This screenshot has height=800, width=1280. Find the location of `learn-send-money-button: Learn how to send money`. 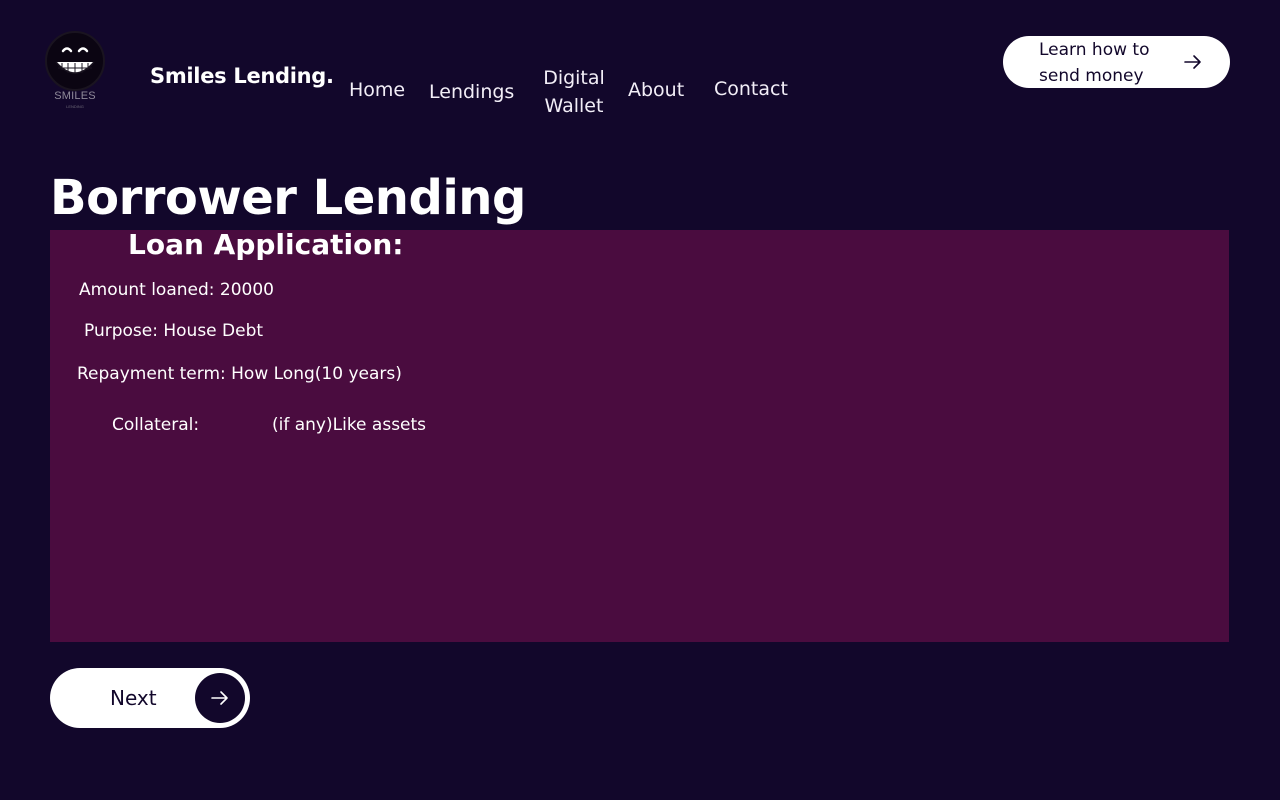

learn-send-money-button: Learn how to send money is located at coordinates (1116, 62).